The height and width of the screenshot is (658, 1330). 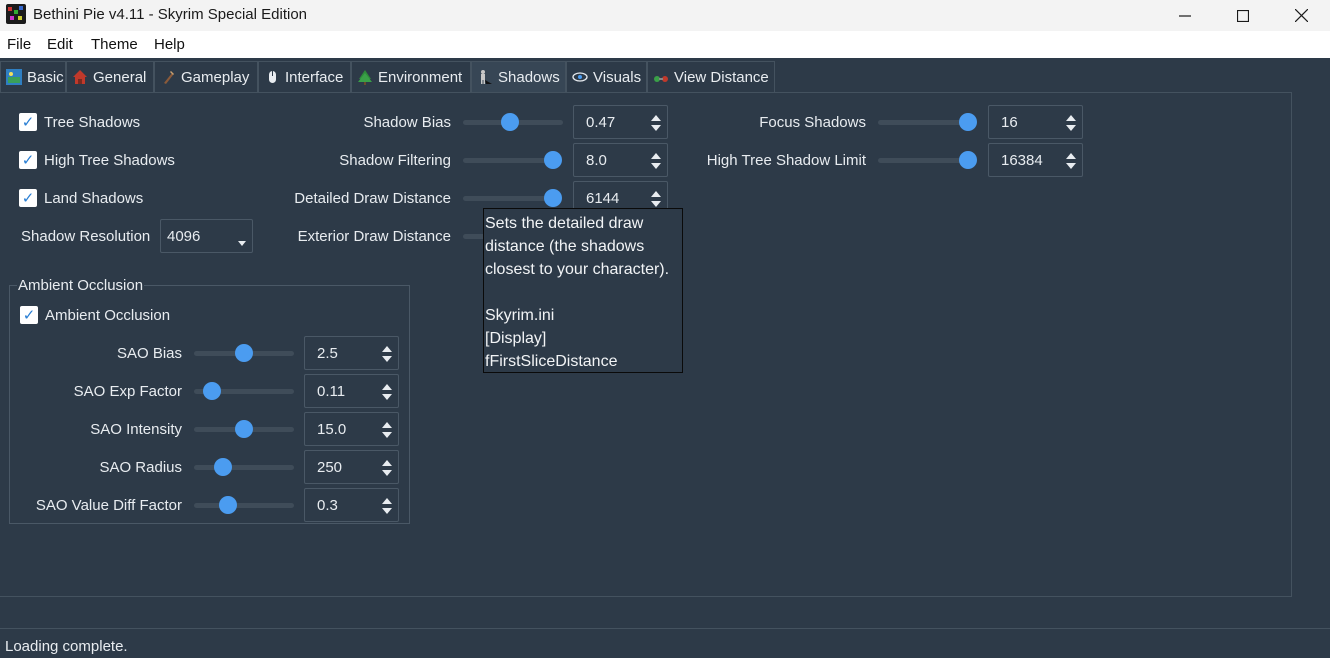 I want to click on minimize-button, so click(x=1185, y=15).